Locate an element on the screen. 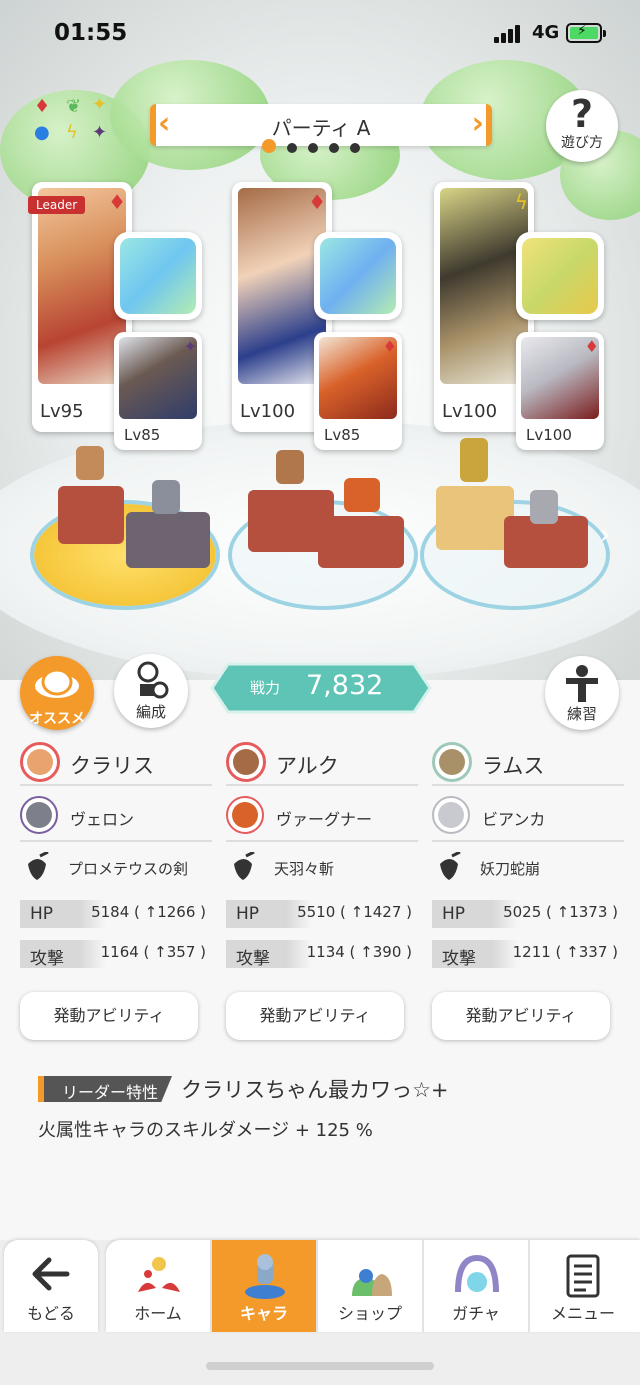 Image resolution: width=640 pixels, height=1385 pixels. main-level: Lv95 is located at coordinates (62, 411).